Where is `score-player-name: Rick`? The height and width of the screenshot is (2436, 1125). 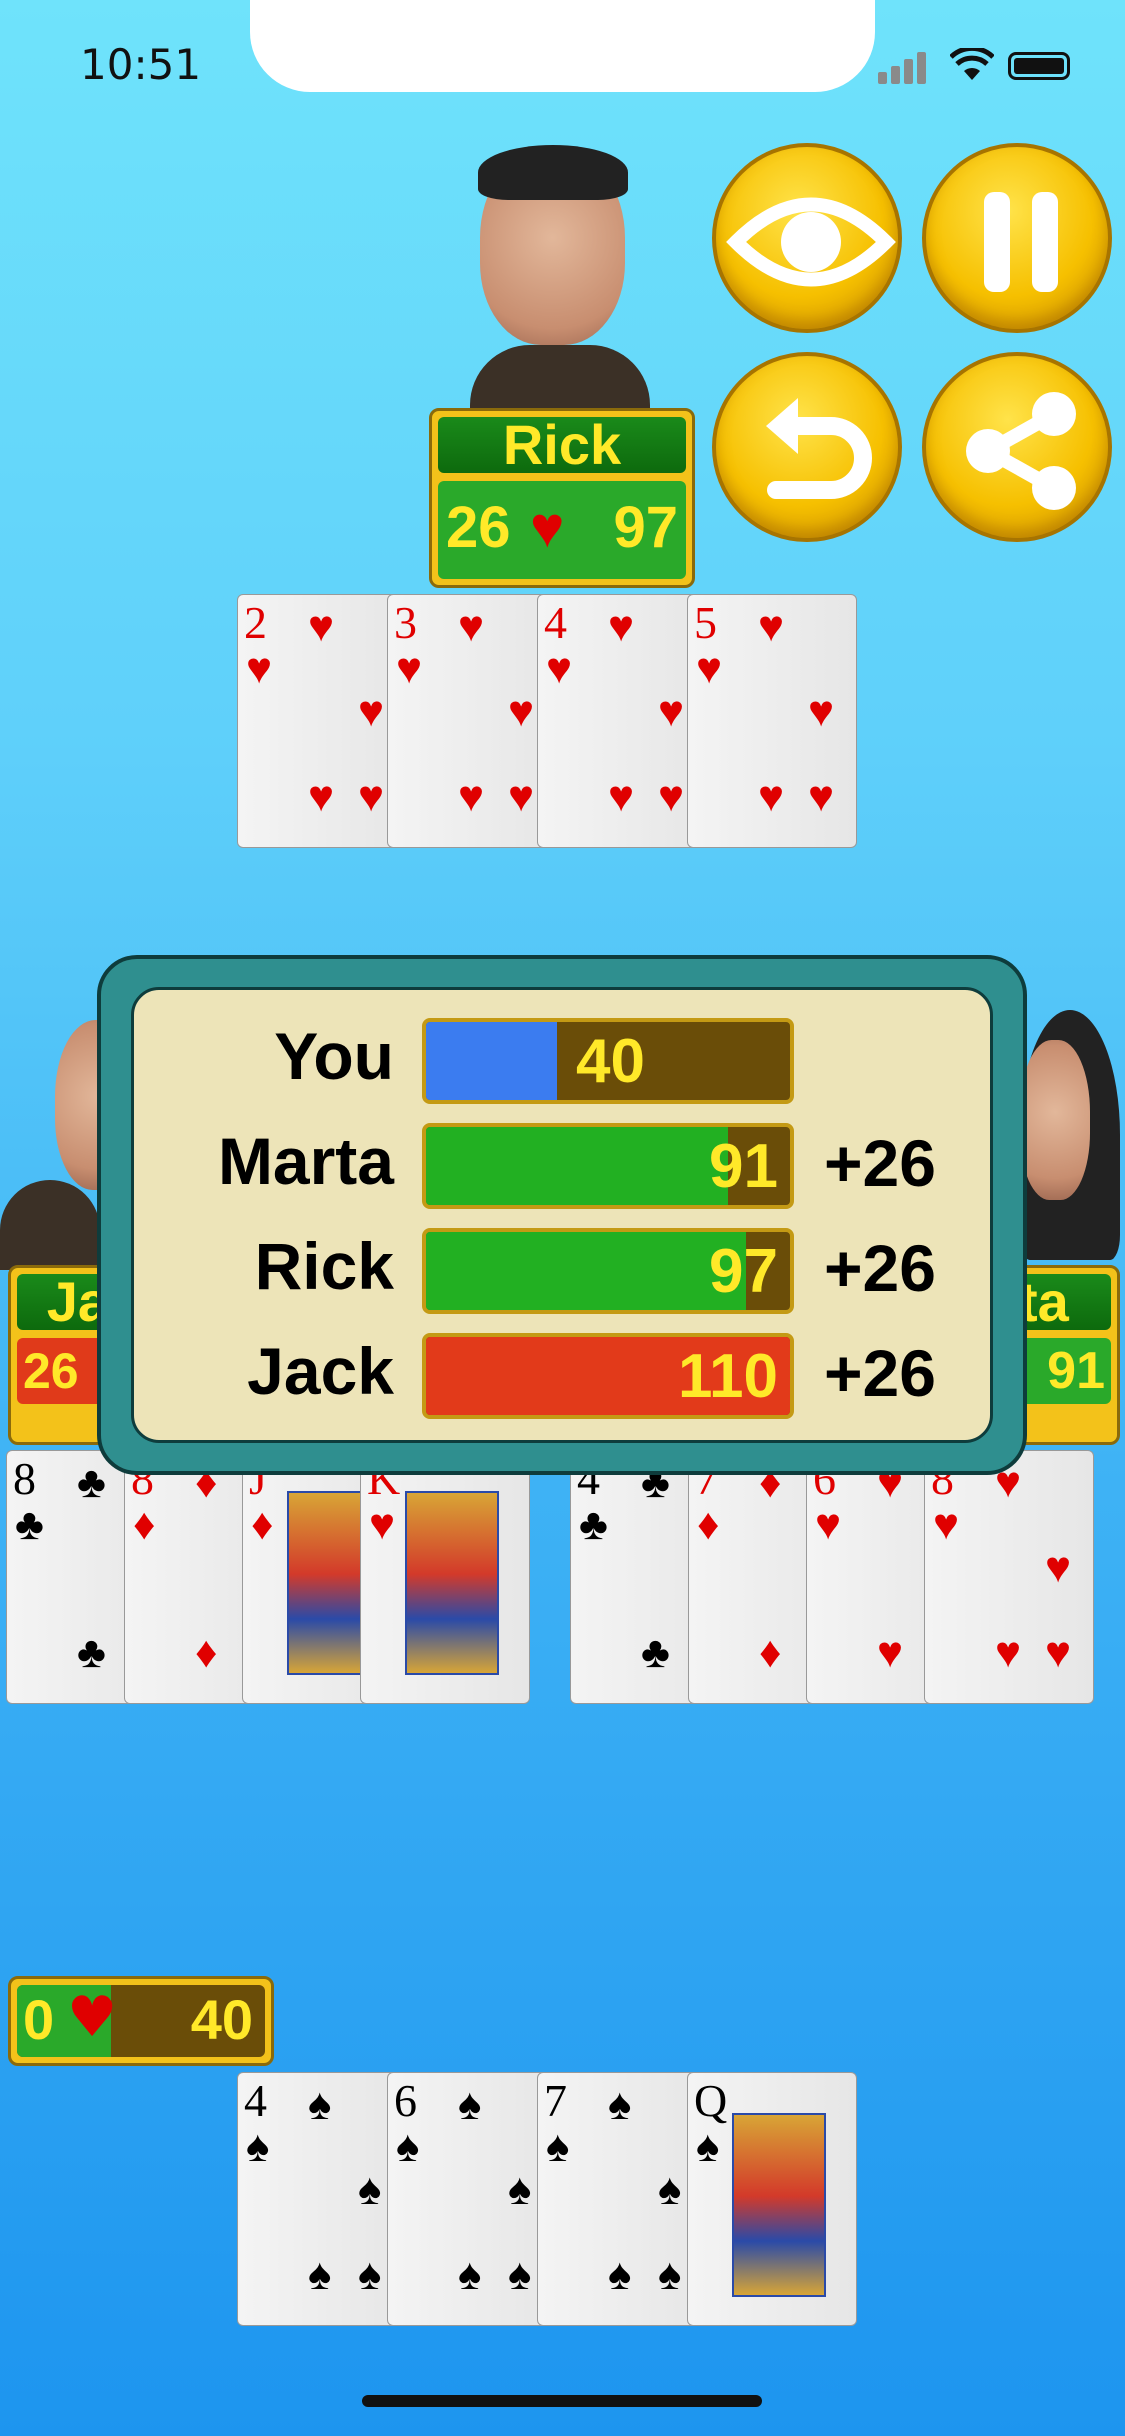 score-player-name: Rick is located at coordinates (324, 1266).